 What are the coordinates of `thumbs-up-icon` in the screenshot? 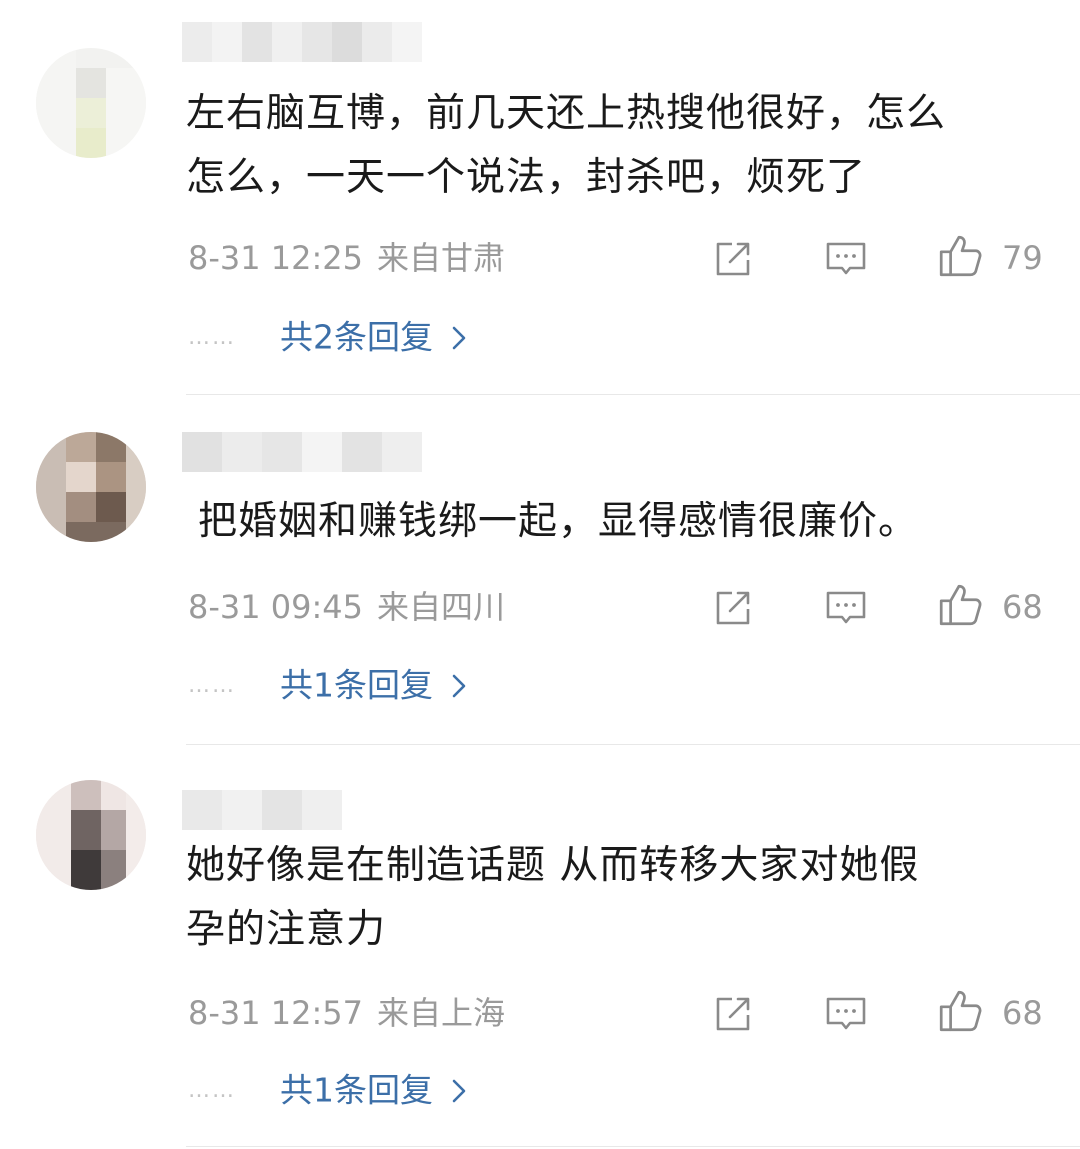 It's located at (960, 1011).